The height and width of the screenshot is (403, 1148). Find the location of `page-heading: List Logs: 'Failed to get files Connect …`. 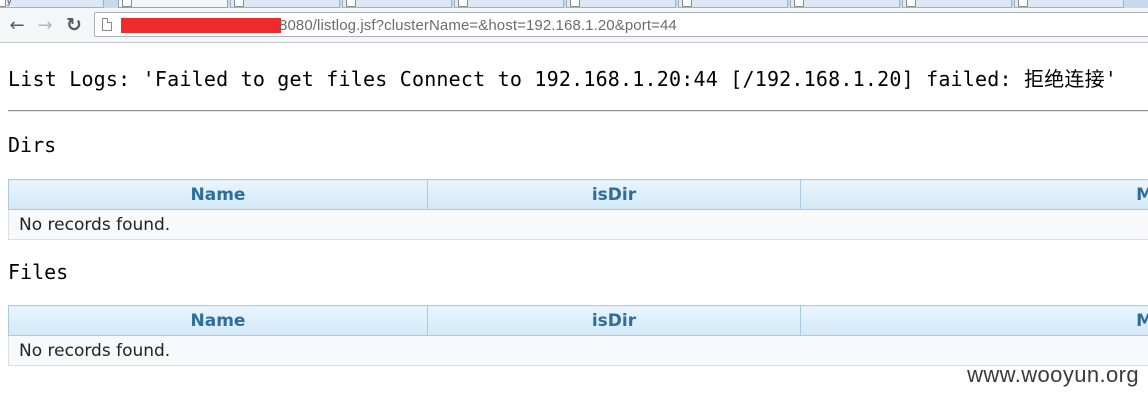

page-heading: List Logs: 'Failed to get files Connect … is located at coordinates (563, 79).